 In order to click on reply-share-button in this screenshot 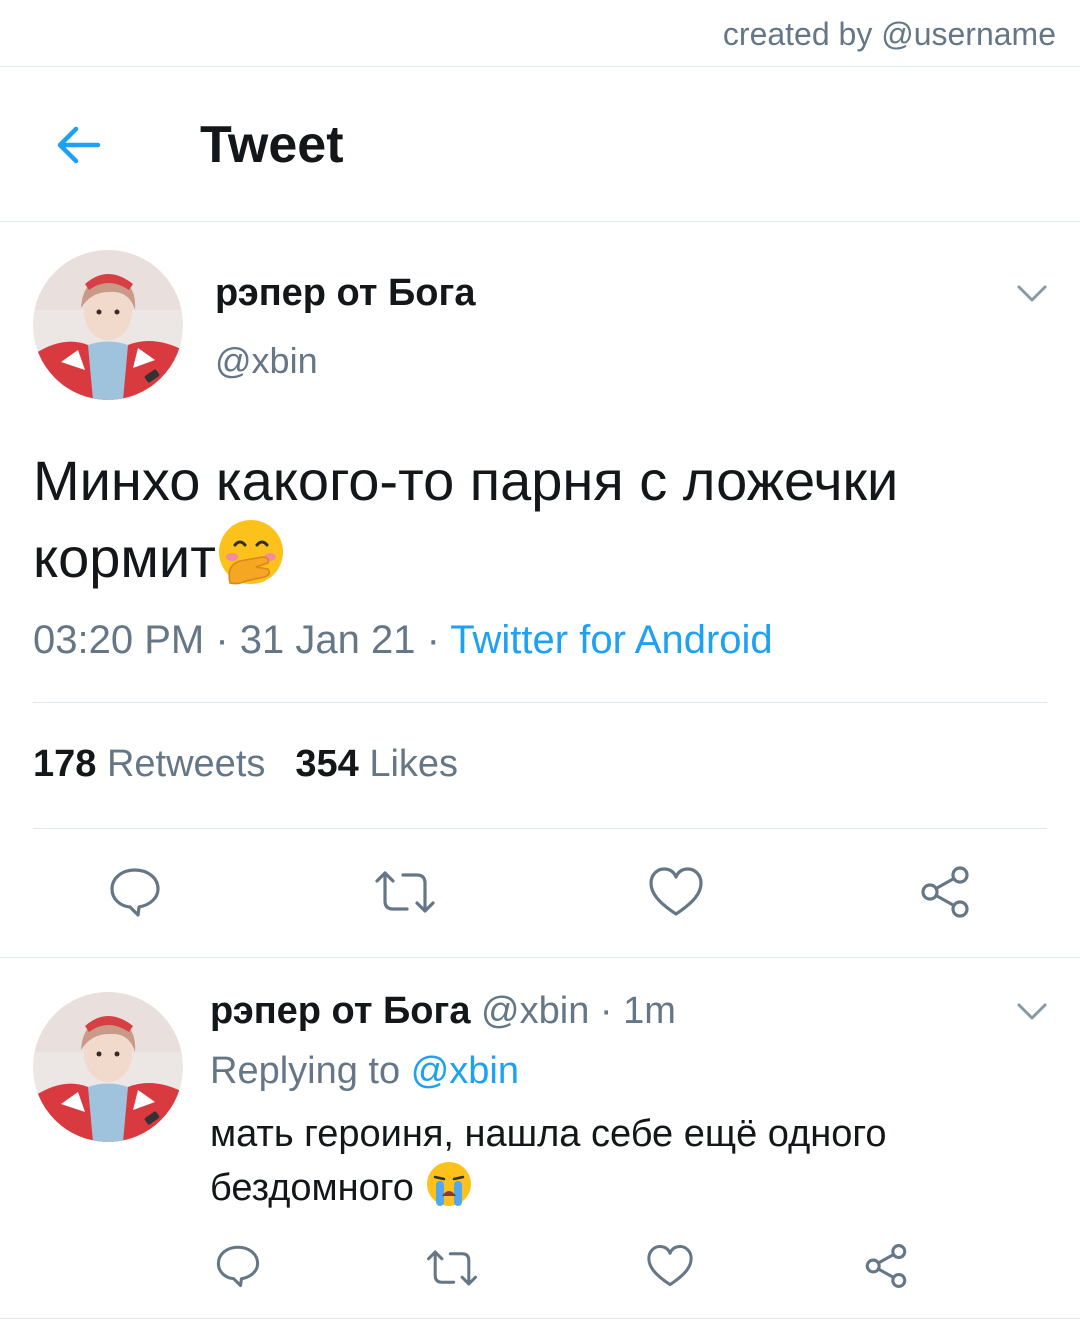, I will do `click(886, 1266)`.